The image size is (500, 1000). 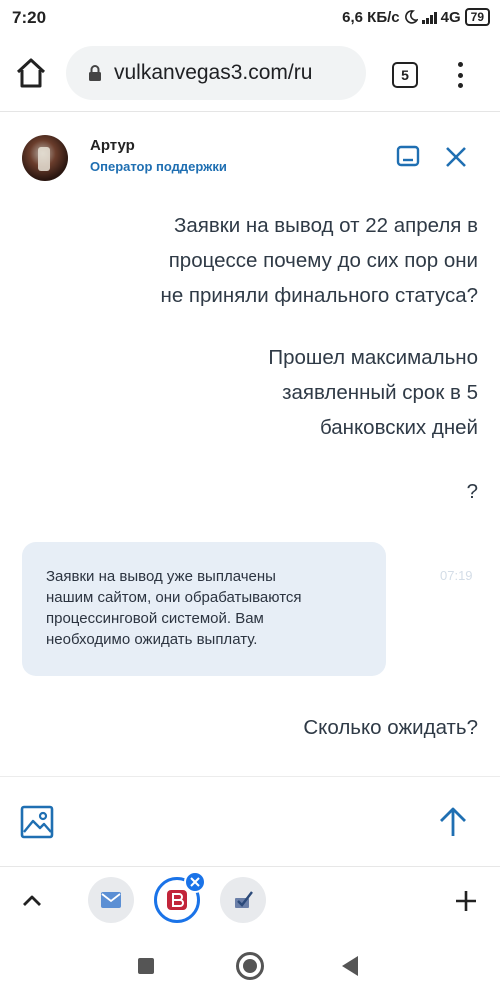 What do you see at coordinates (405, 75) in the screenshot?
I see `tab-switcher-button: 5` at bounding box center [405, 75].